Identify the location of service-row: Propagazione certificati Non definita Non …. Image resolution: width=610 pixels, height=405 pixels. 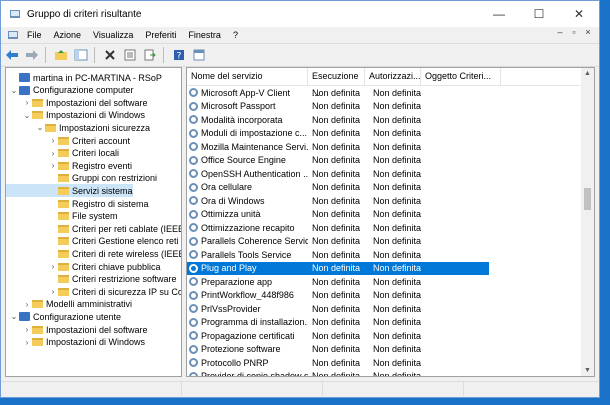
(384, 336).